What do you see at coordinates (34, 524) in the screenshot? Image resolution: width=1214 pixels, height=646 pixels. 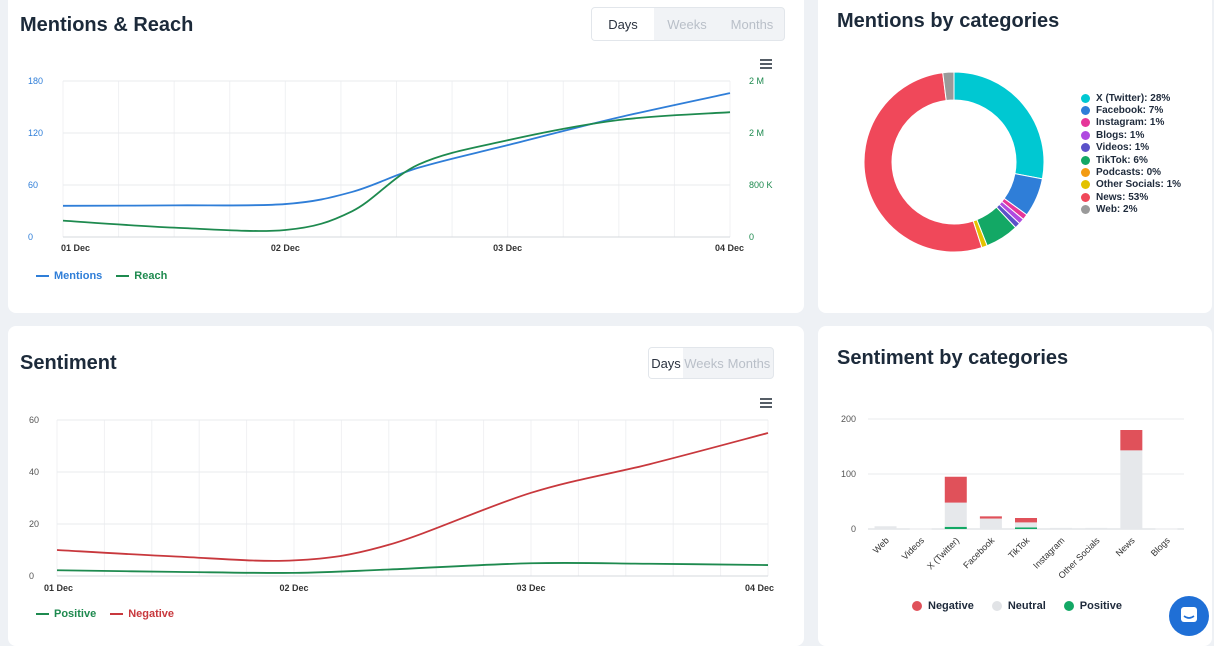 I see `y-tick-label: 20` at bounding box center [34, 524].